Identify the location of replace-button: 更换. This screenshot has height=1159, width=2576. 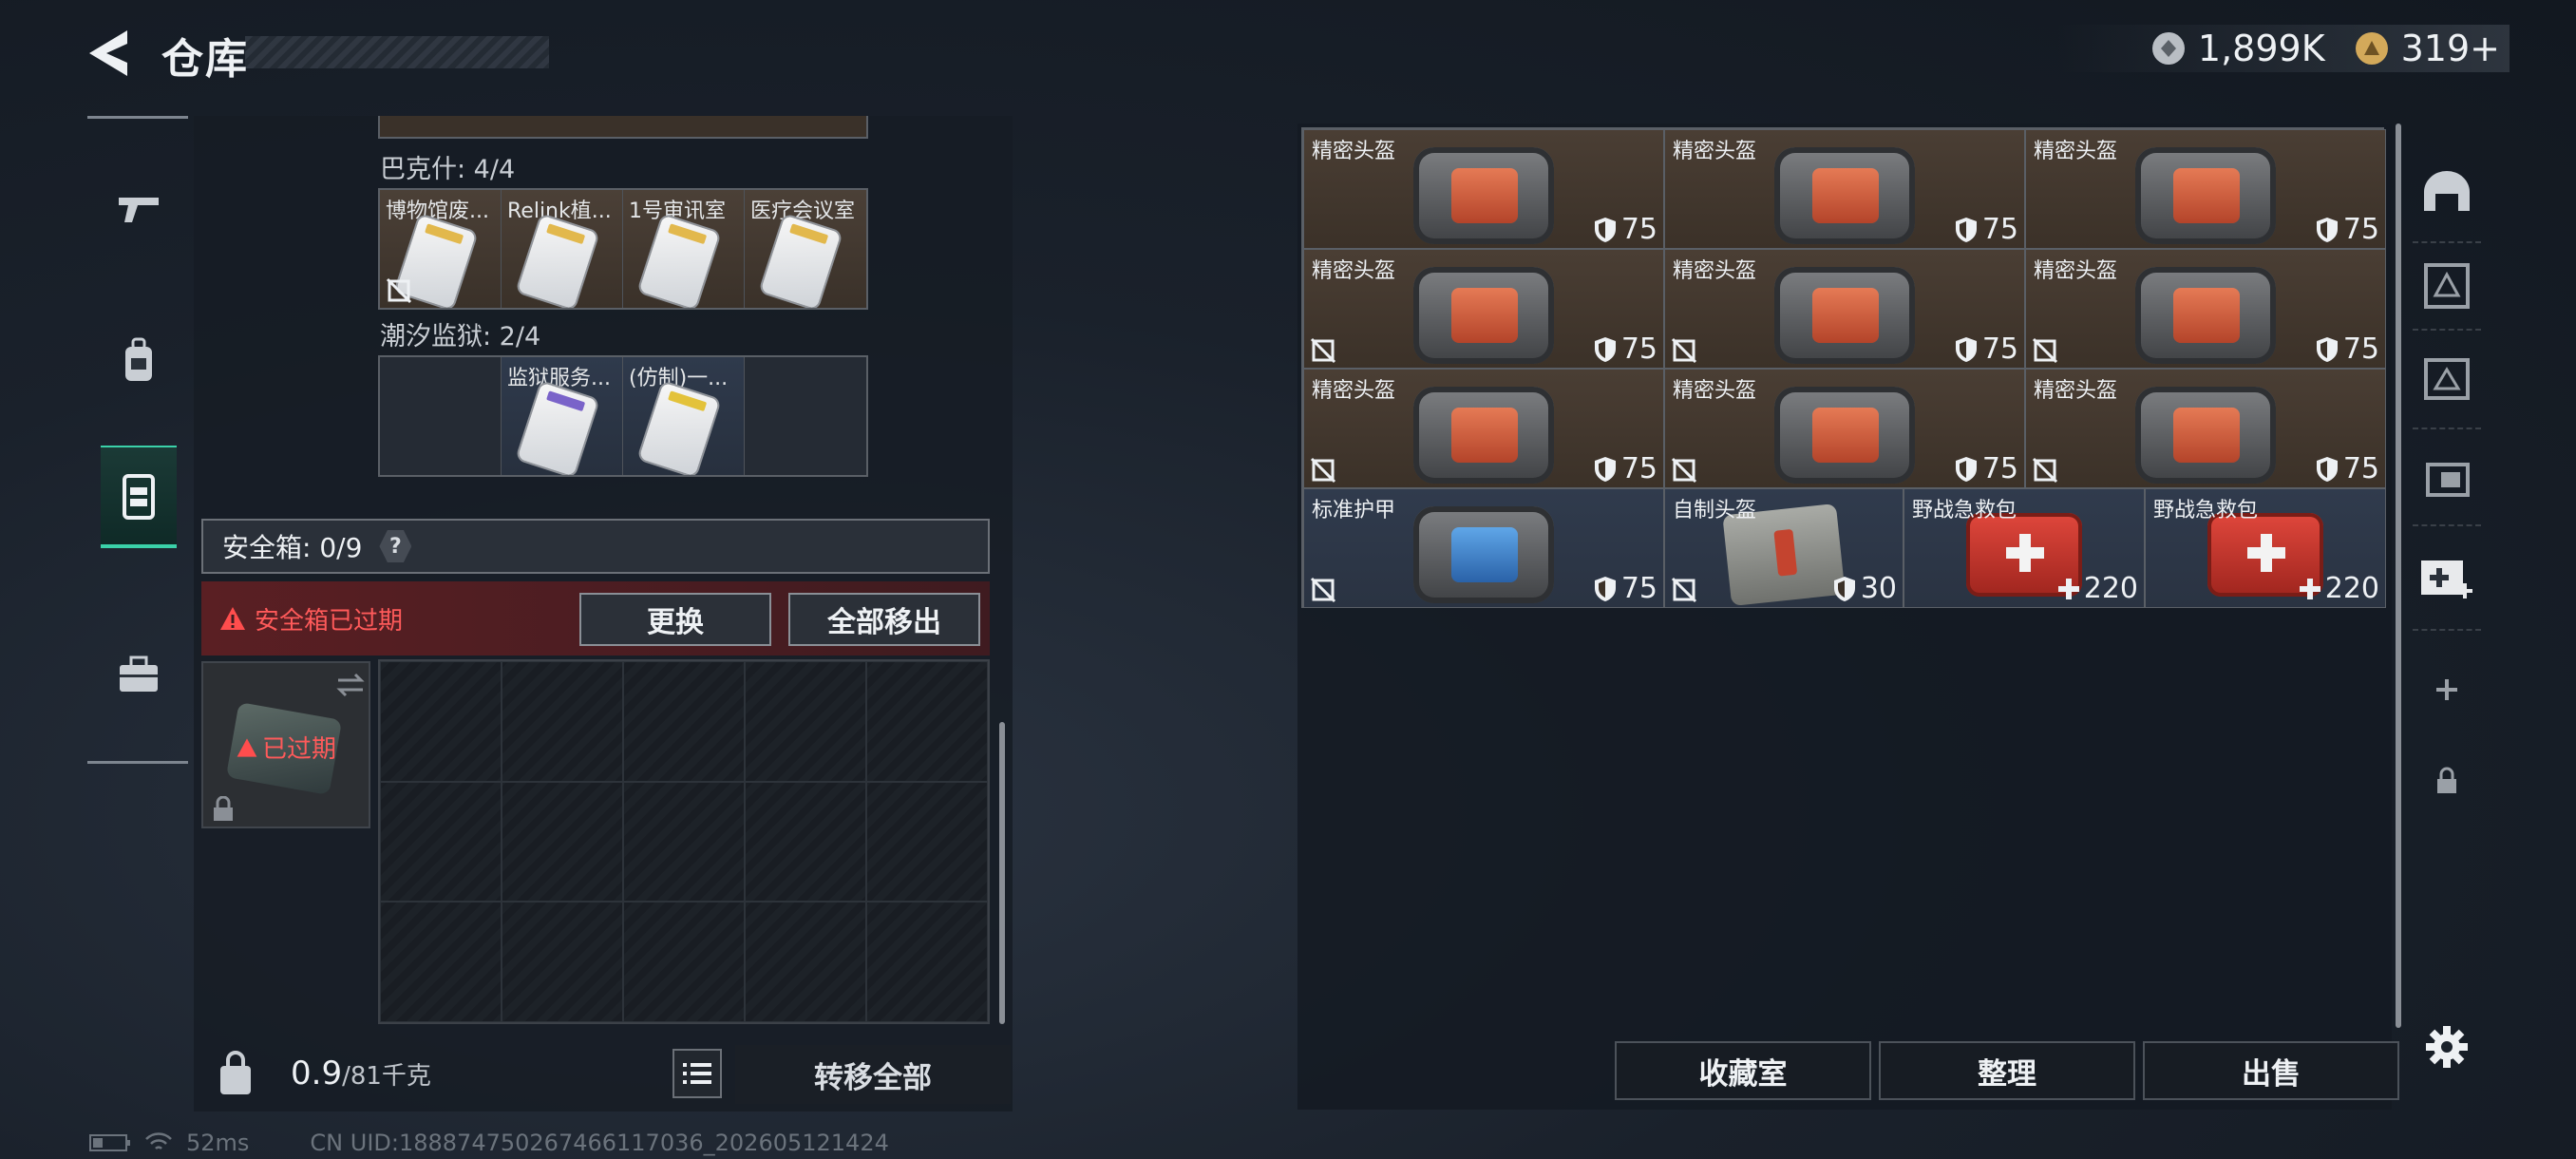
(675, 619).